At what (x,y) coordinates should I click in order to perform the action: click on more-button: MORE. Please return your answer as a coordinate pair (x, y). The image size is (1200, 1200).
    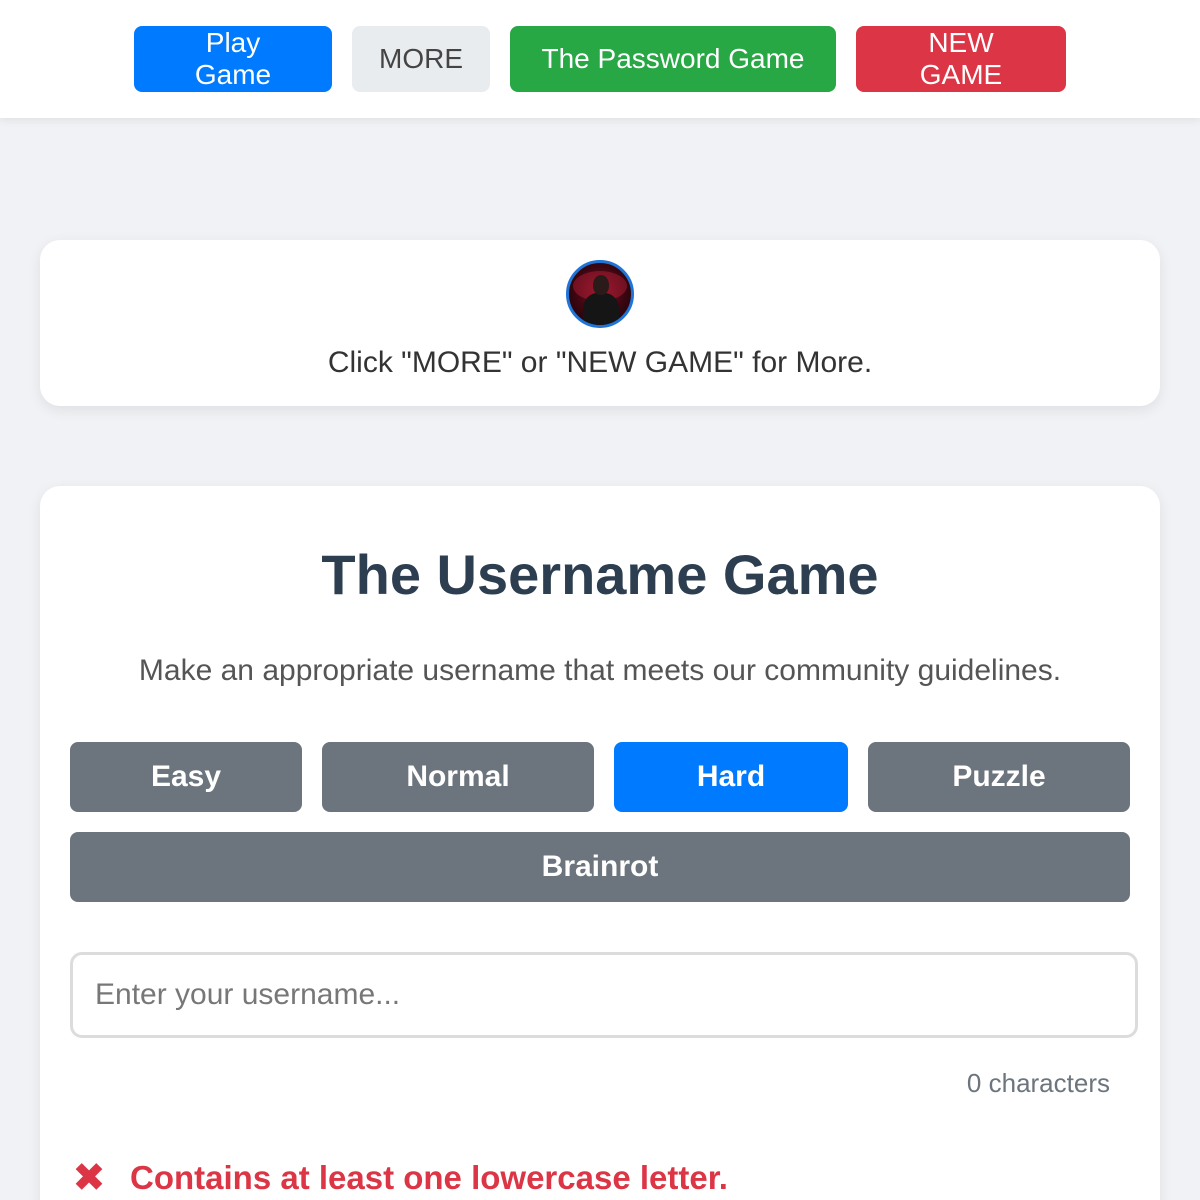
    Looking at the image, I should click on (421, 59).